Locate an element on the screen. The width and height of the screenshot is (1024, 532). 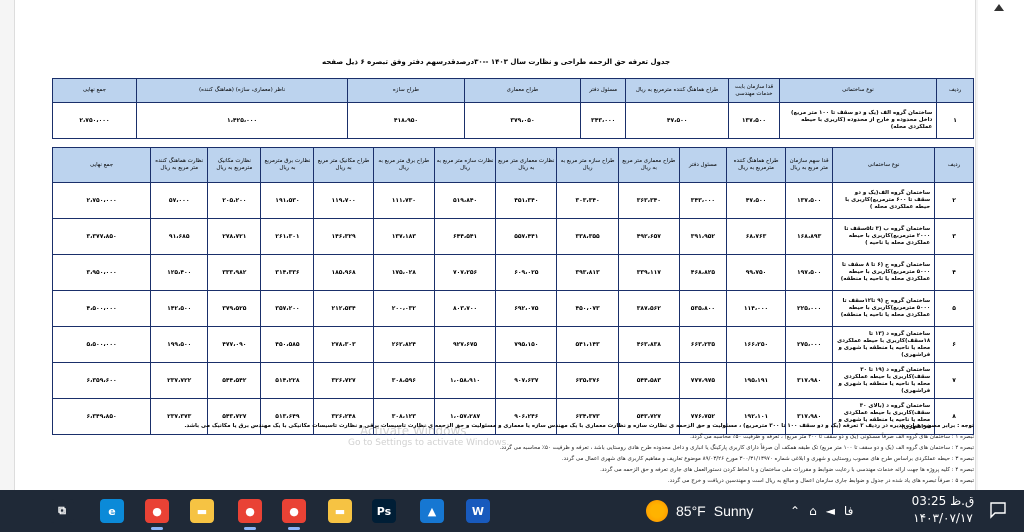
cell-value: ۳۲۶،۷۲۷ is located at coordinates (343, 380).